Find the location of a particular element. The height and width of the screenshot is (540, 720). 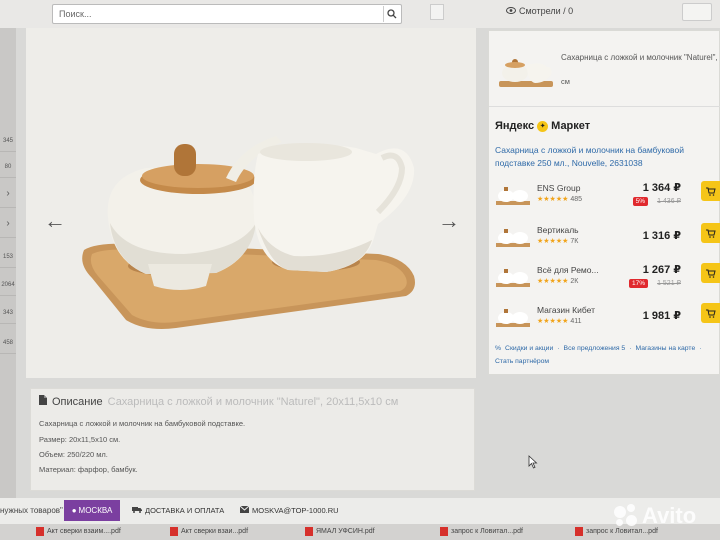

offer-reviews: 485 is located at coordinates (576, 199).